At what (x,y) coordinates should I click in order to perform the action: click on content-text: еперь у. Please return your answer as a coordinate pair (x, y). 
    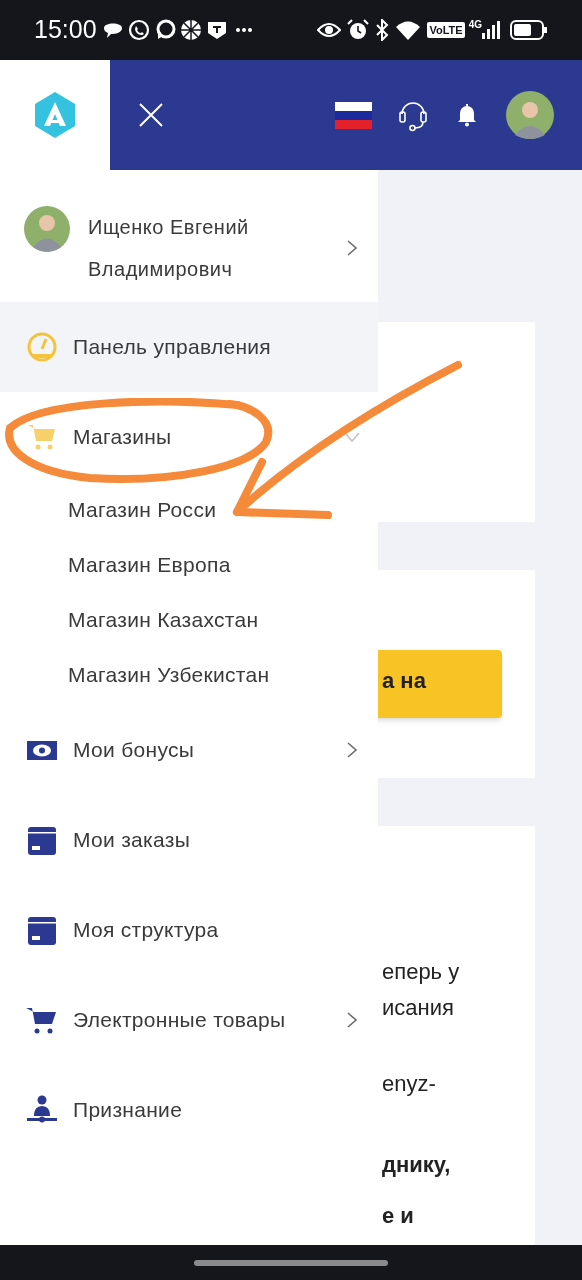
    Looking at the image, I should click on (421, 972).